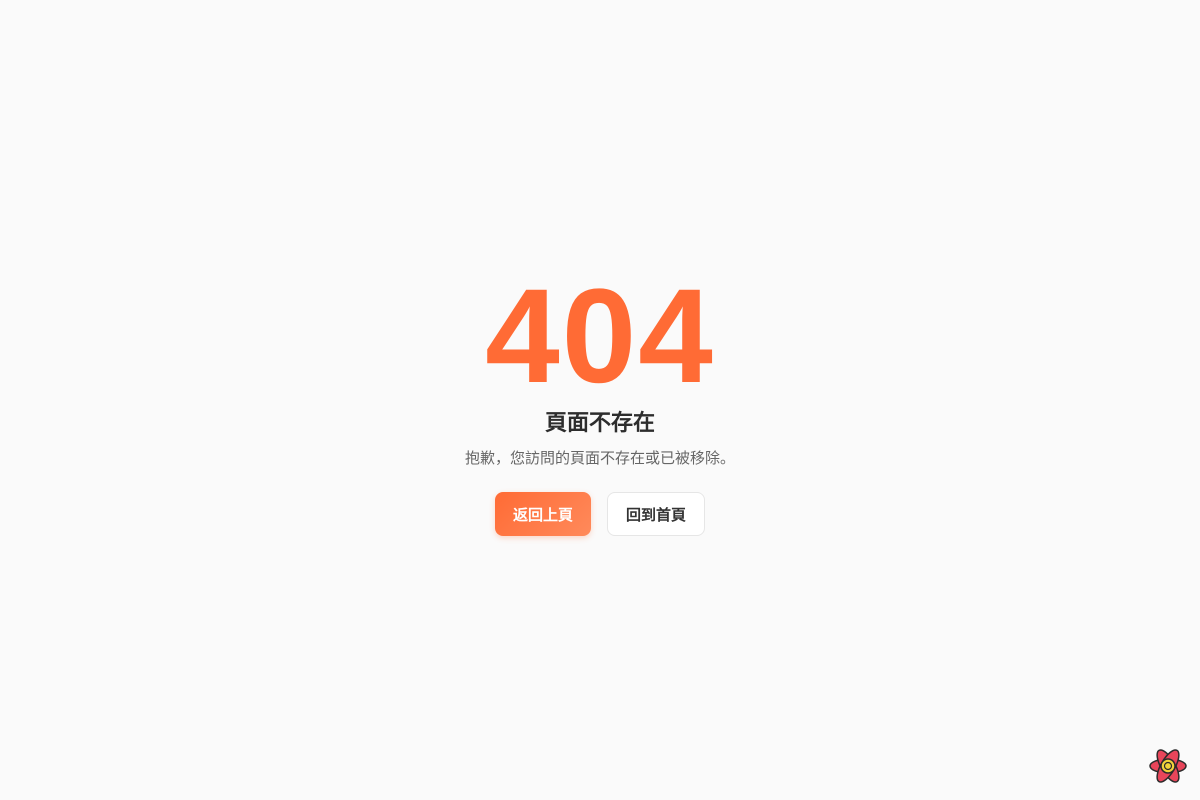 The height and width of the screenshot is (800, 1200). Describe the element at coordinates (543, 514) in the screenshot. I see `go-back-button: 返回上頁` at that location.